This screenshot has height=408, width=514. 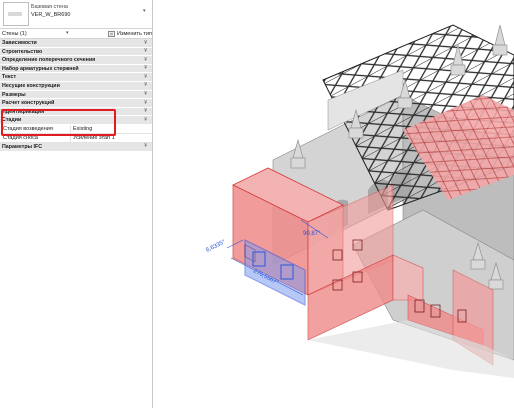 I want to click on filter-dropdown-icon: ▾, so click(x=67, y=33).